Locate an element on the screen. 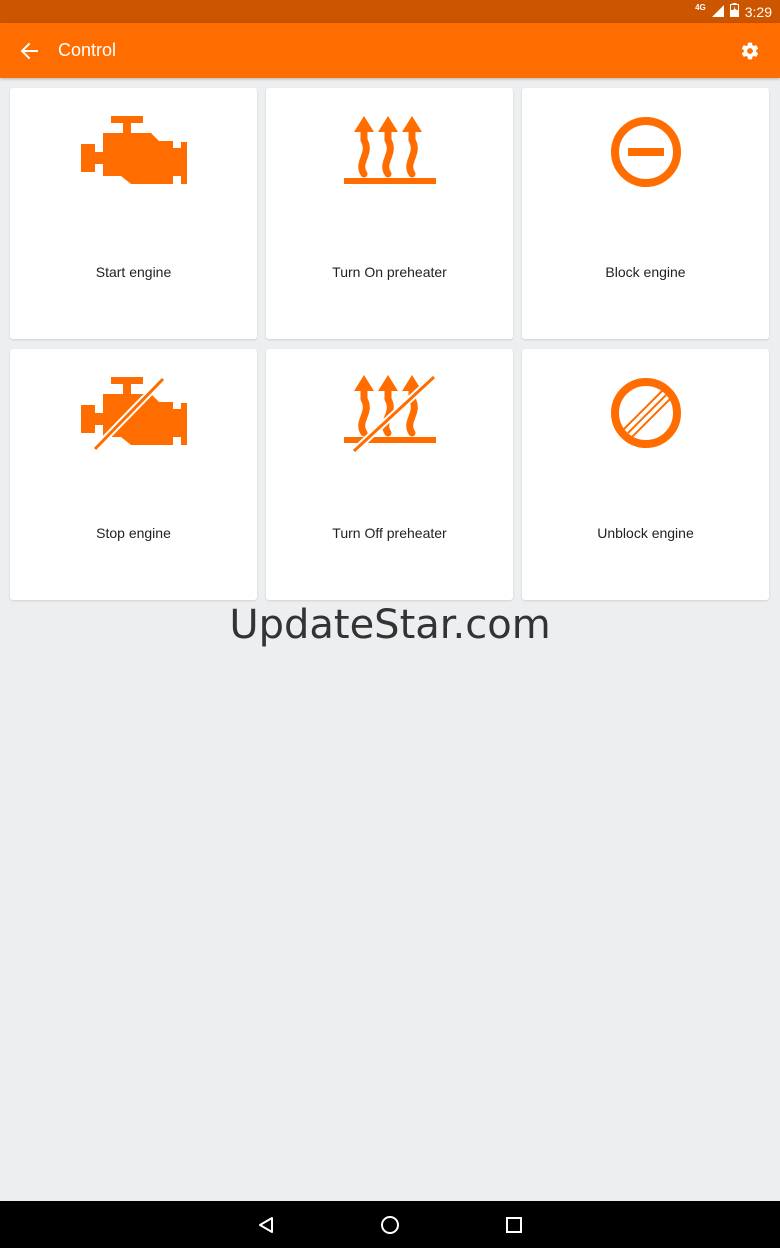  network-type: 4G is located at coordinates (700, 7).